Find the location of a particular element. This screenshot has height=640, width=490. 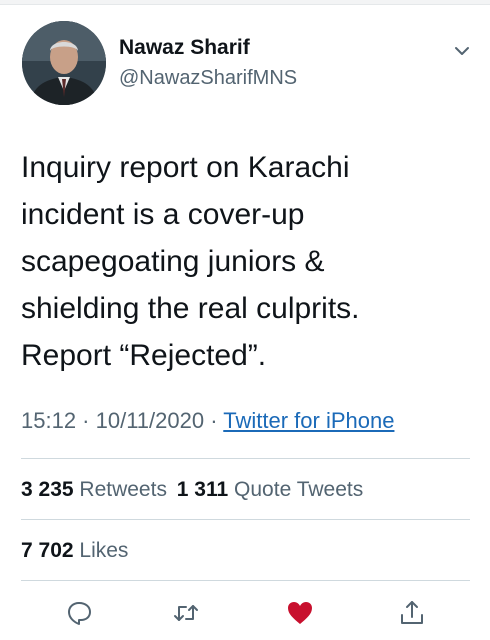

heart-filled-icon is located at coordinates (300, 613).